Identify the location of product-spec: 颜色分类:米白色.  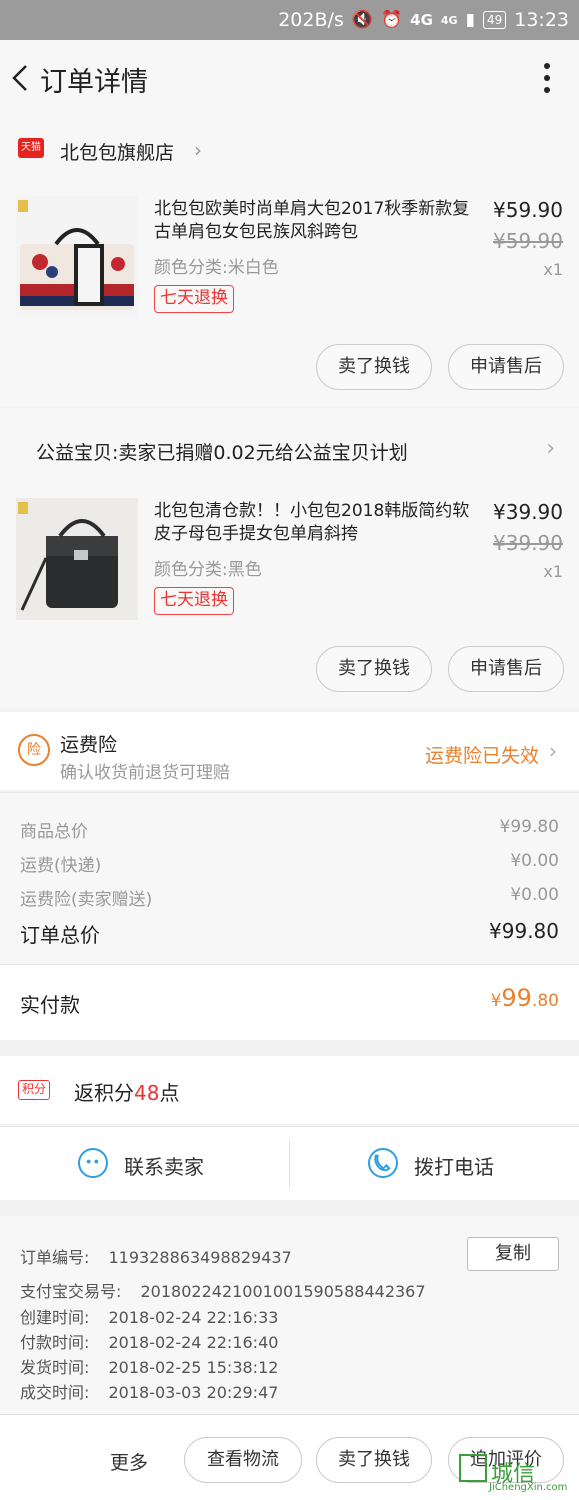
(216, 268).